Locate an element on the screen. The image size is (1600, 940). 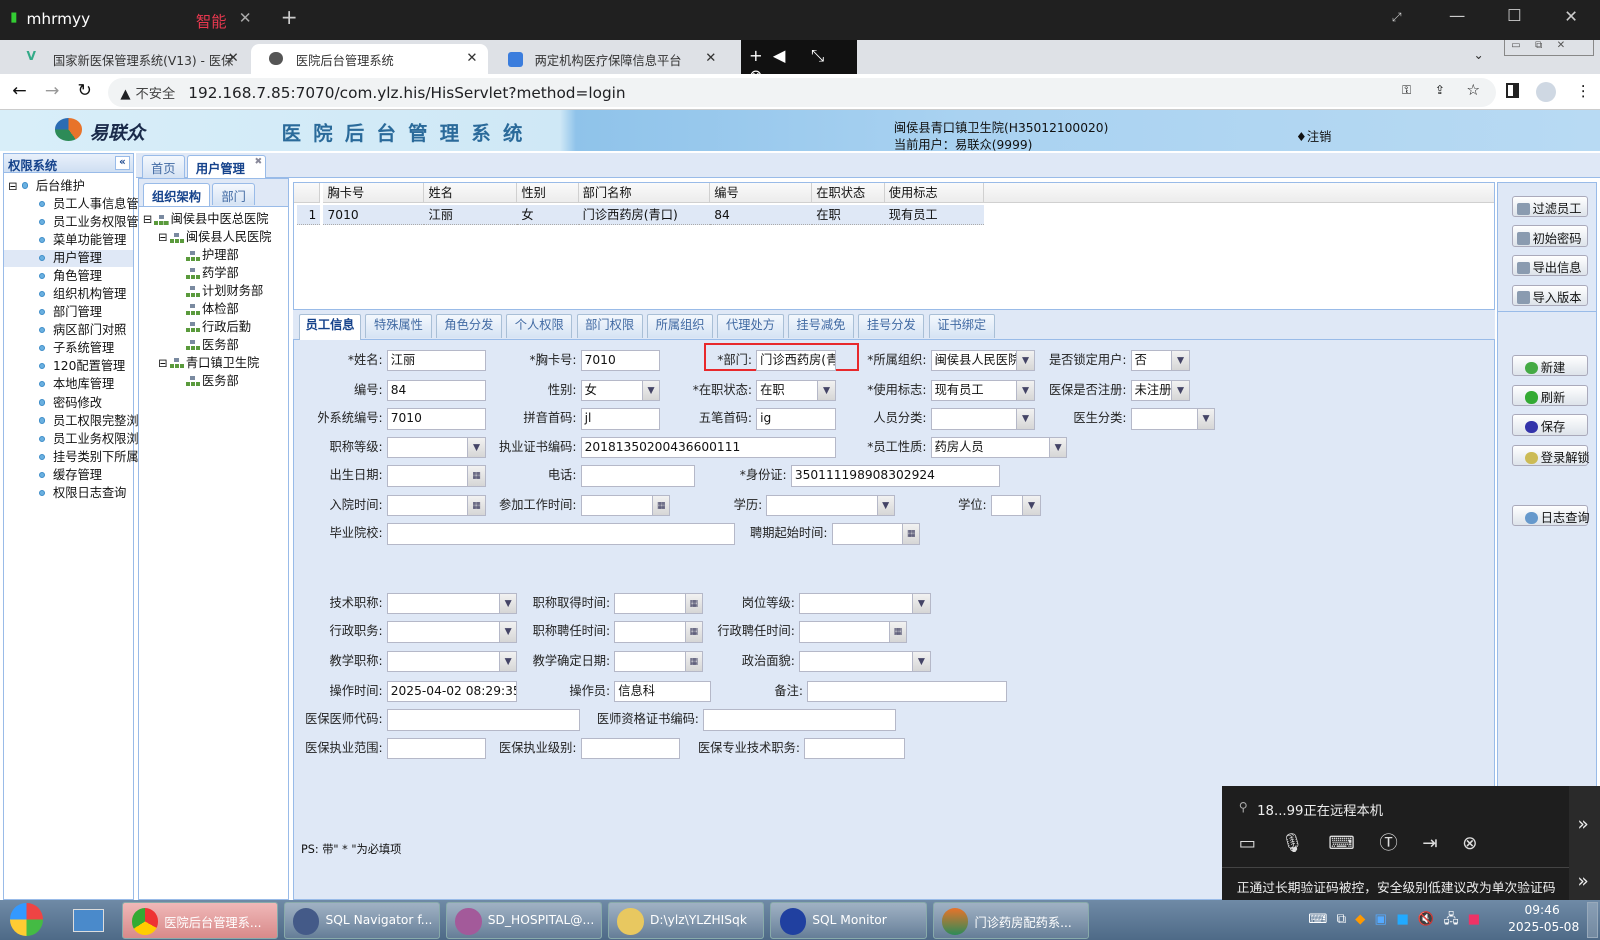
sidebar-item: 病区部门对照 is located at coordinates (68, 330).